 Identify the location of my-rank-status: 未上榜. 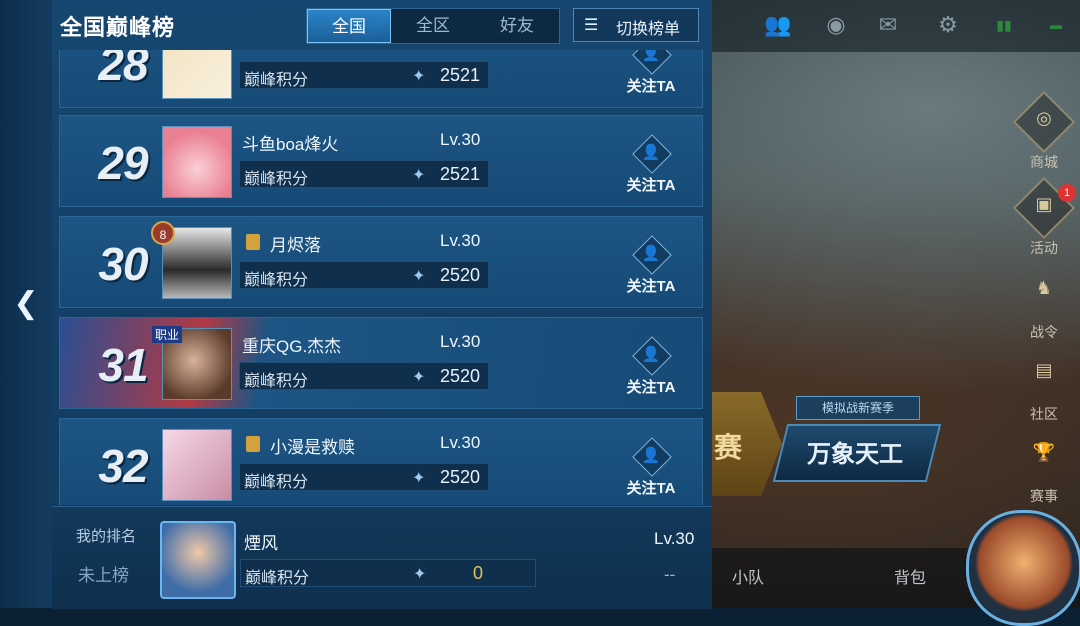
(103, 575).